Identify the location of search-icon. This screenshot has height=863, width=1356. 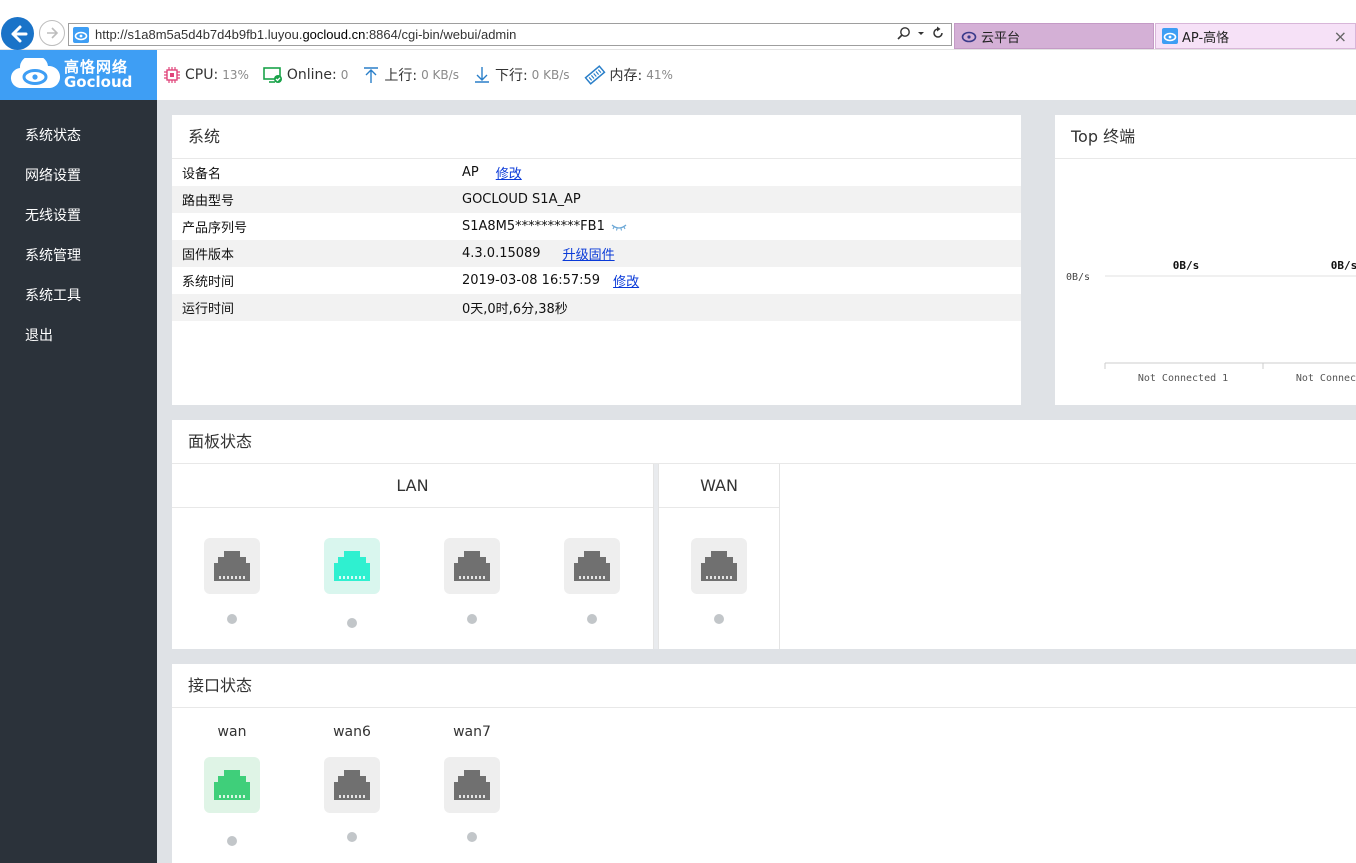
(904, 33).